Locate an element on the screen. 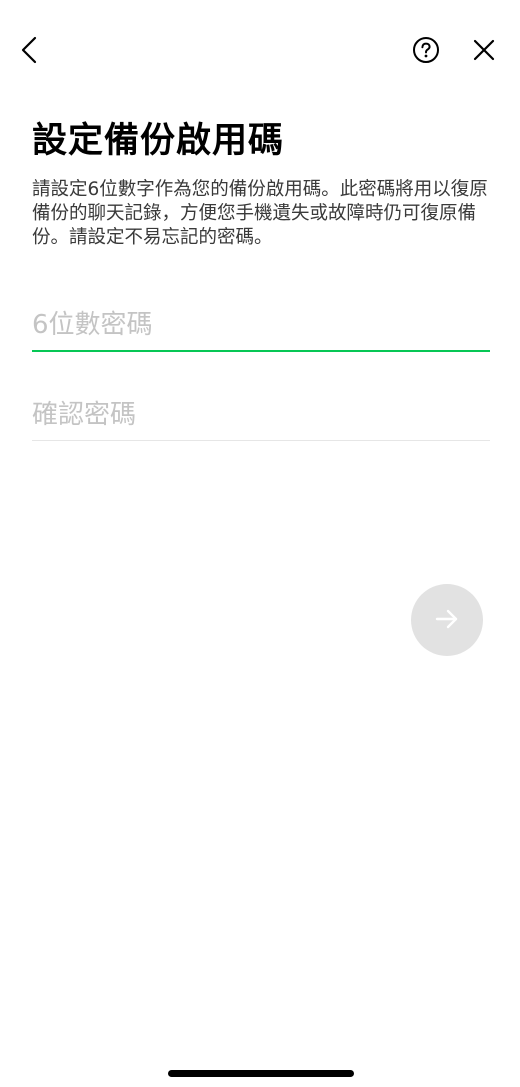 This screenshot has width=520, height=1087. back-button is located at coordinates (30, 50).